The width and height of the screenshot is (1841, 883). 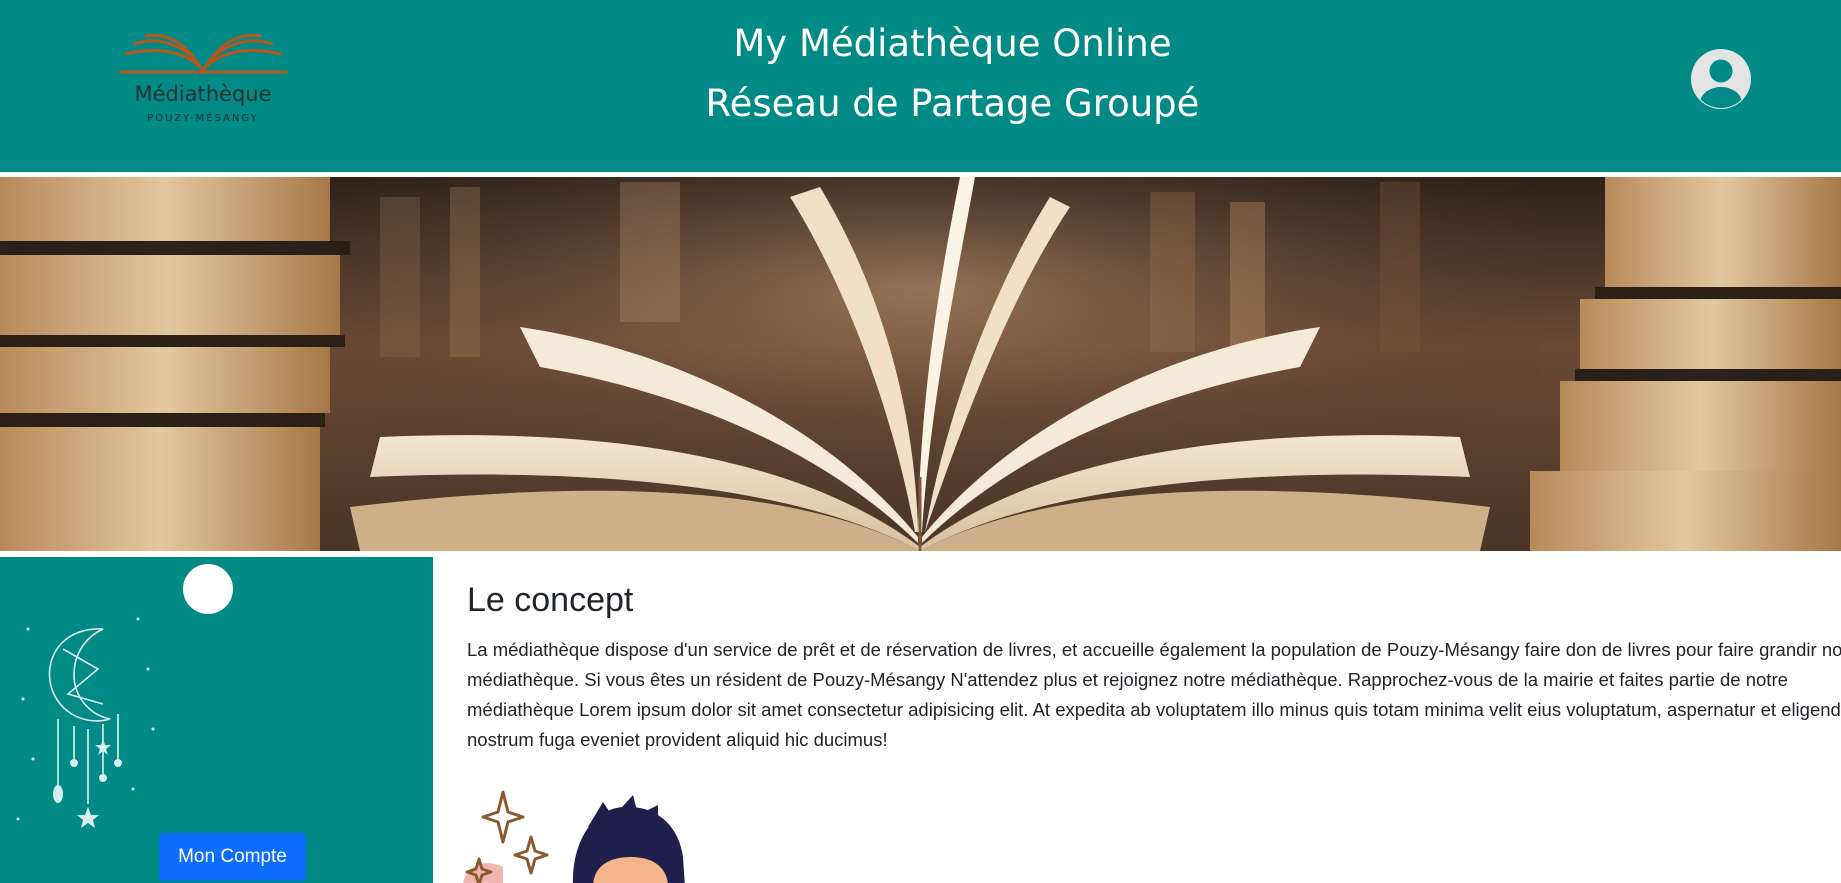 I want to click on reading-person-illustration, so click(x=574, y=836).